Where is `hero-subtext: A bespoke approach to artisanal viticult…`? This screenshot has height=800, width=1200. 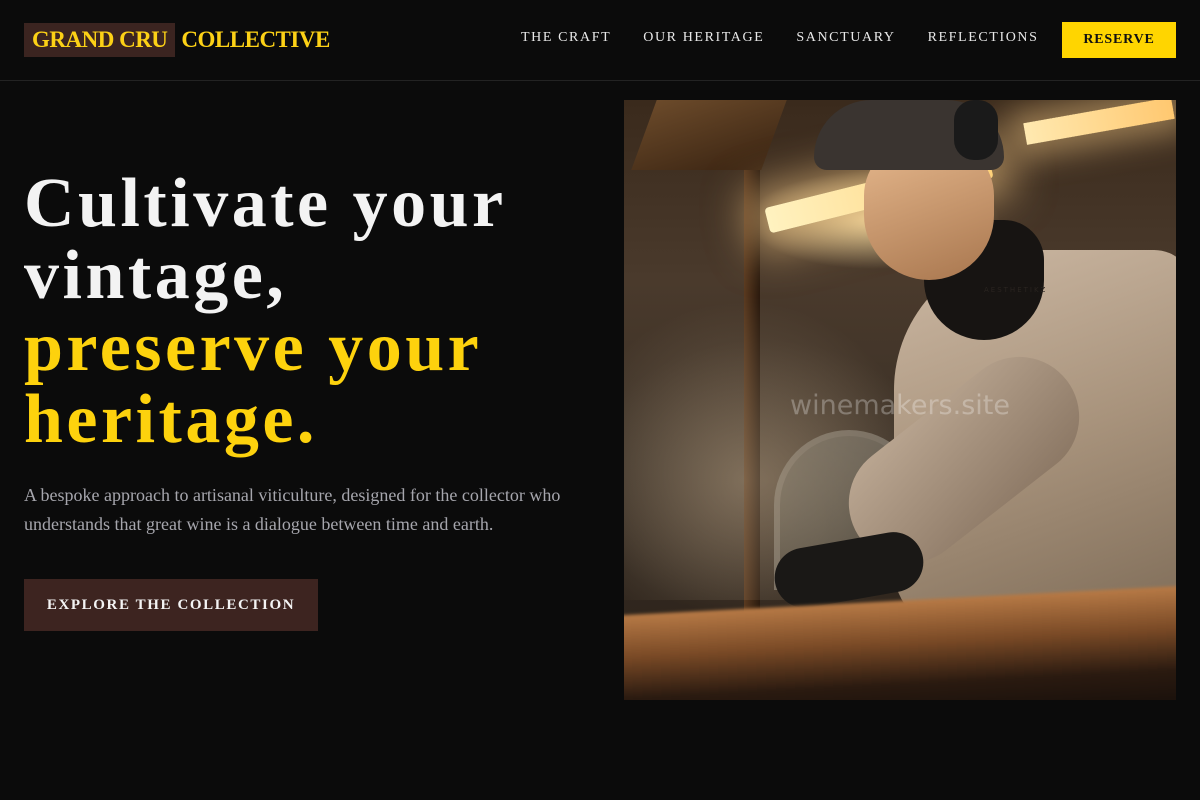 hero-subtext: A bespoke approach to artisanal viticult… is located at coordinates (292, 509).